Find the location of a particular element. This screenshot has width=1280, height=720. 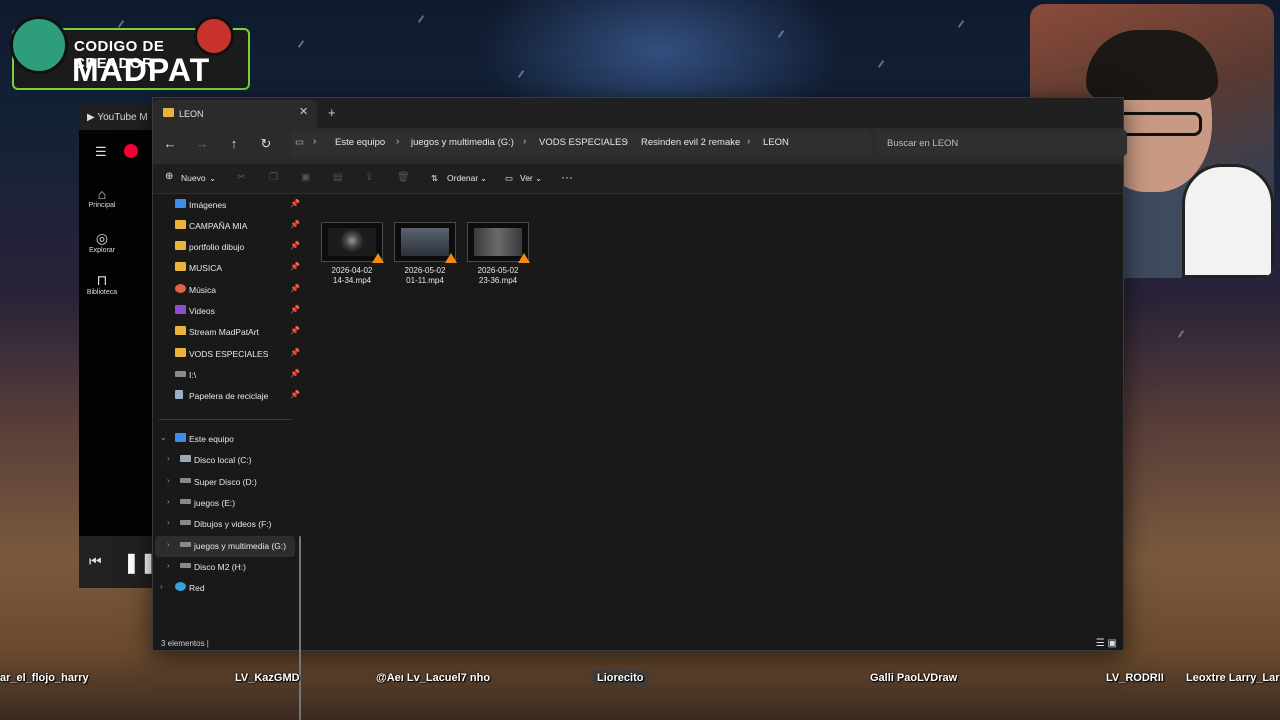

sidebar-item-label: Papelera de reciclaje is located at coordinates (229, 396).